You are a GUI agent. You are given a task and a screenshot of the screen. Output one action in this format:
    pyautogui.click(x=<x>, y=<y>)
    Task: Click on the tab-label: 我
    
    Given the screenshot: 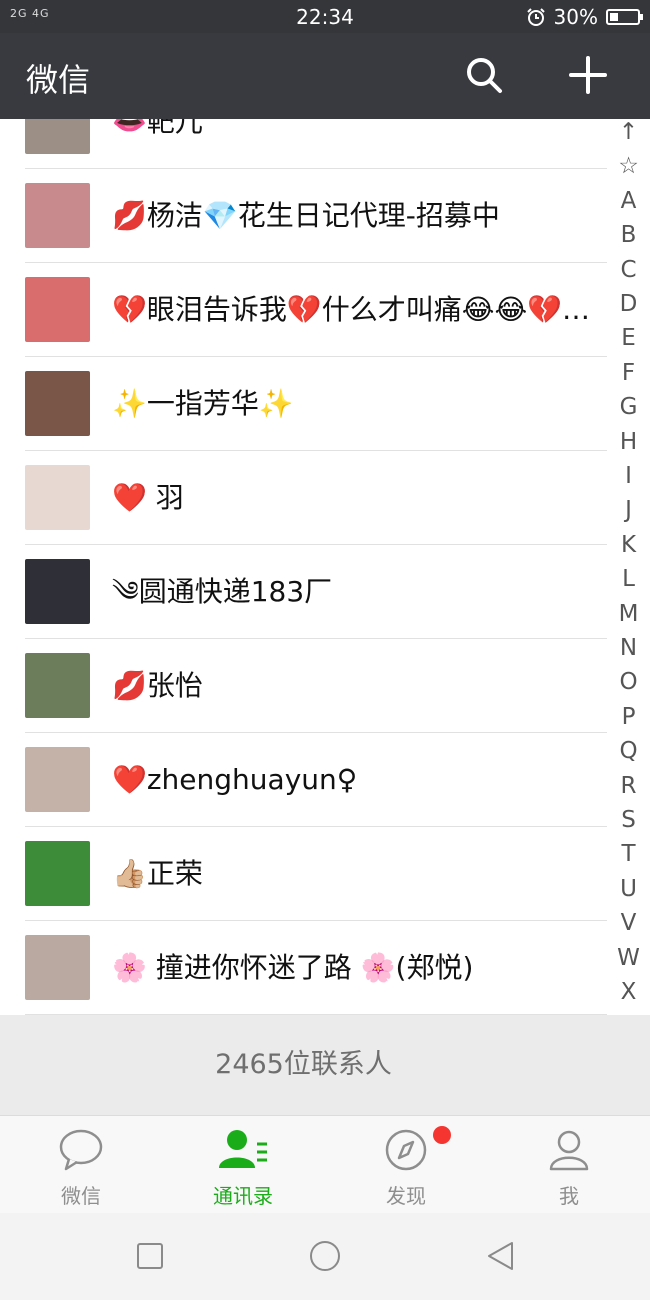 What is the action you would take?
    pyautogui.click(x=569, y=1196)
    